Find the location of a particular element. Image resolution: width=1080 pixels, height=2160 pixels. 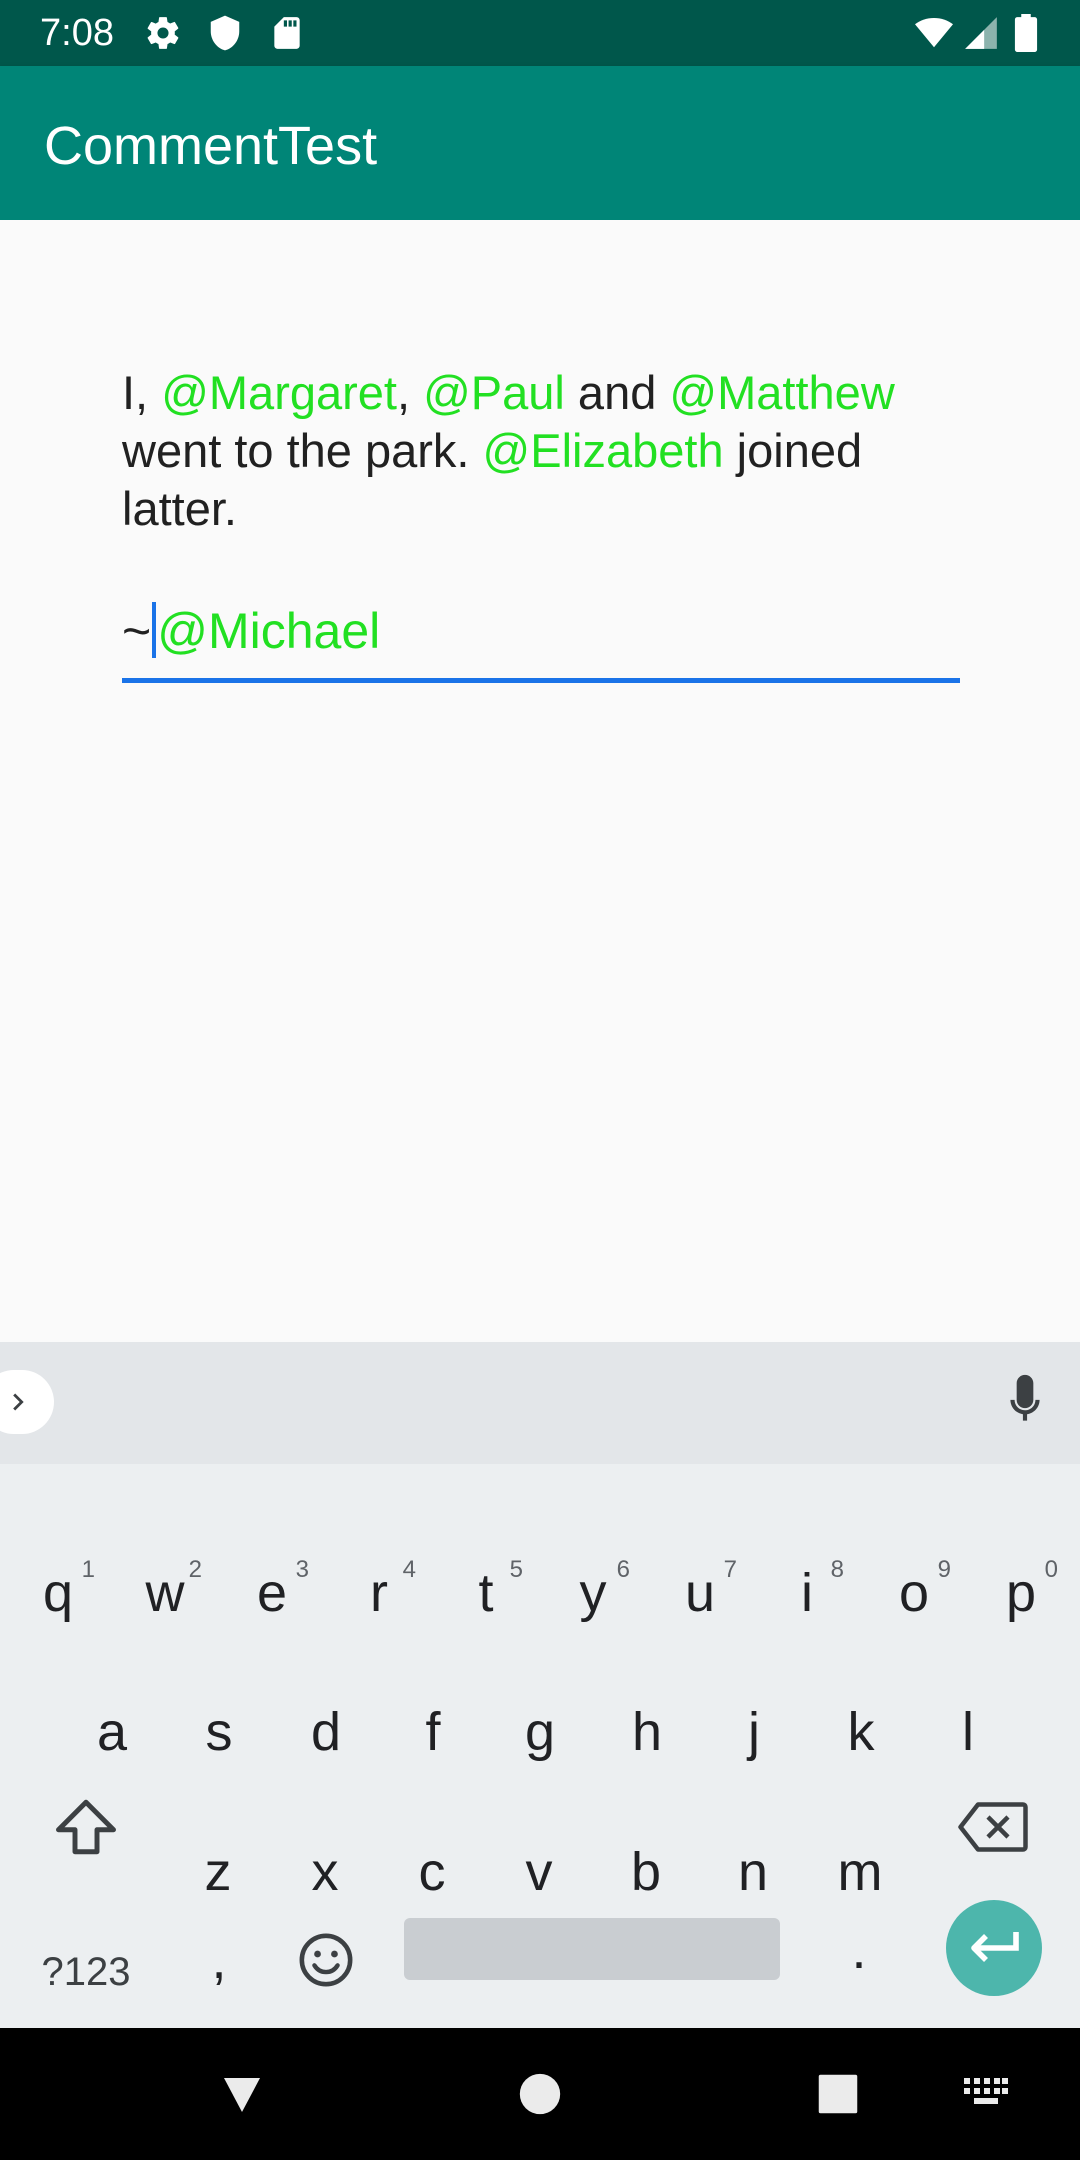

key-h: h is located at coordinates (647, 1732).